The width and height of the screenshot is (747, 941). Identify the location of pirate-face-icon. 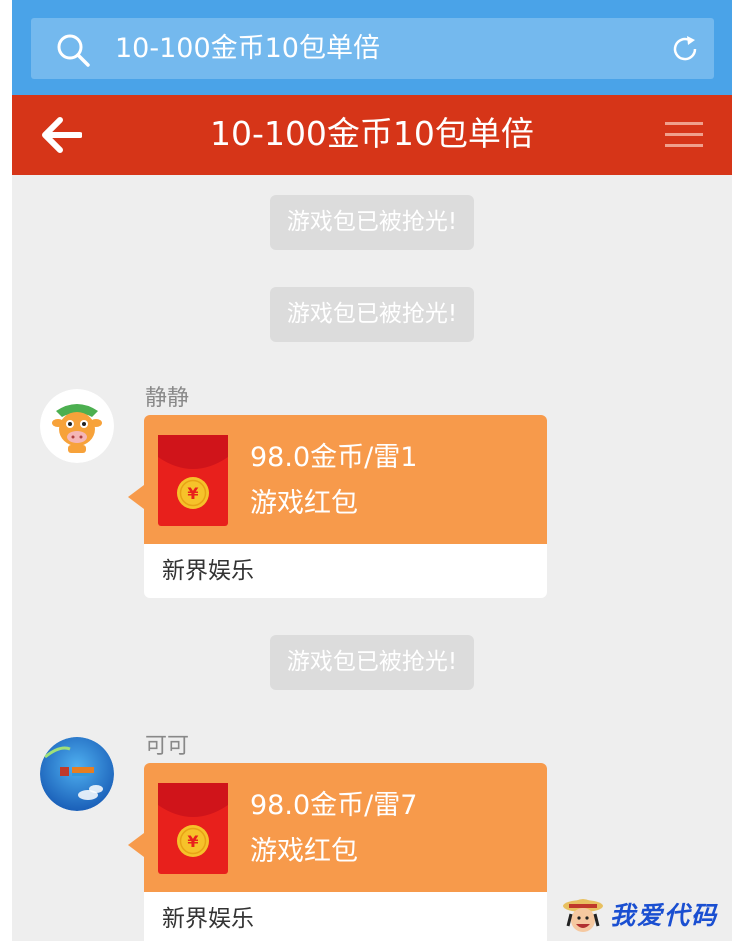
(583, 915).